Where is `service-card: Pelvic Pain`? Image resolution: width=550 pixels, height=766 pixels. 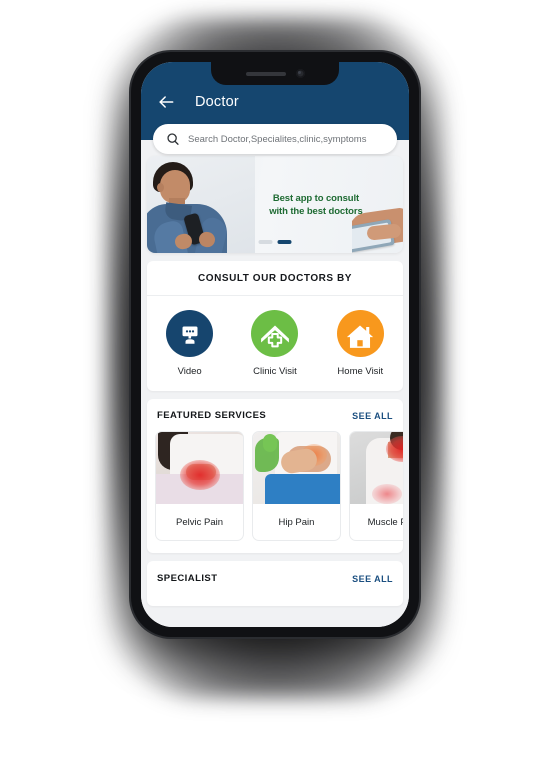
service-card: Pelvic Pain is located at coordinates (199, 486).